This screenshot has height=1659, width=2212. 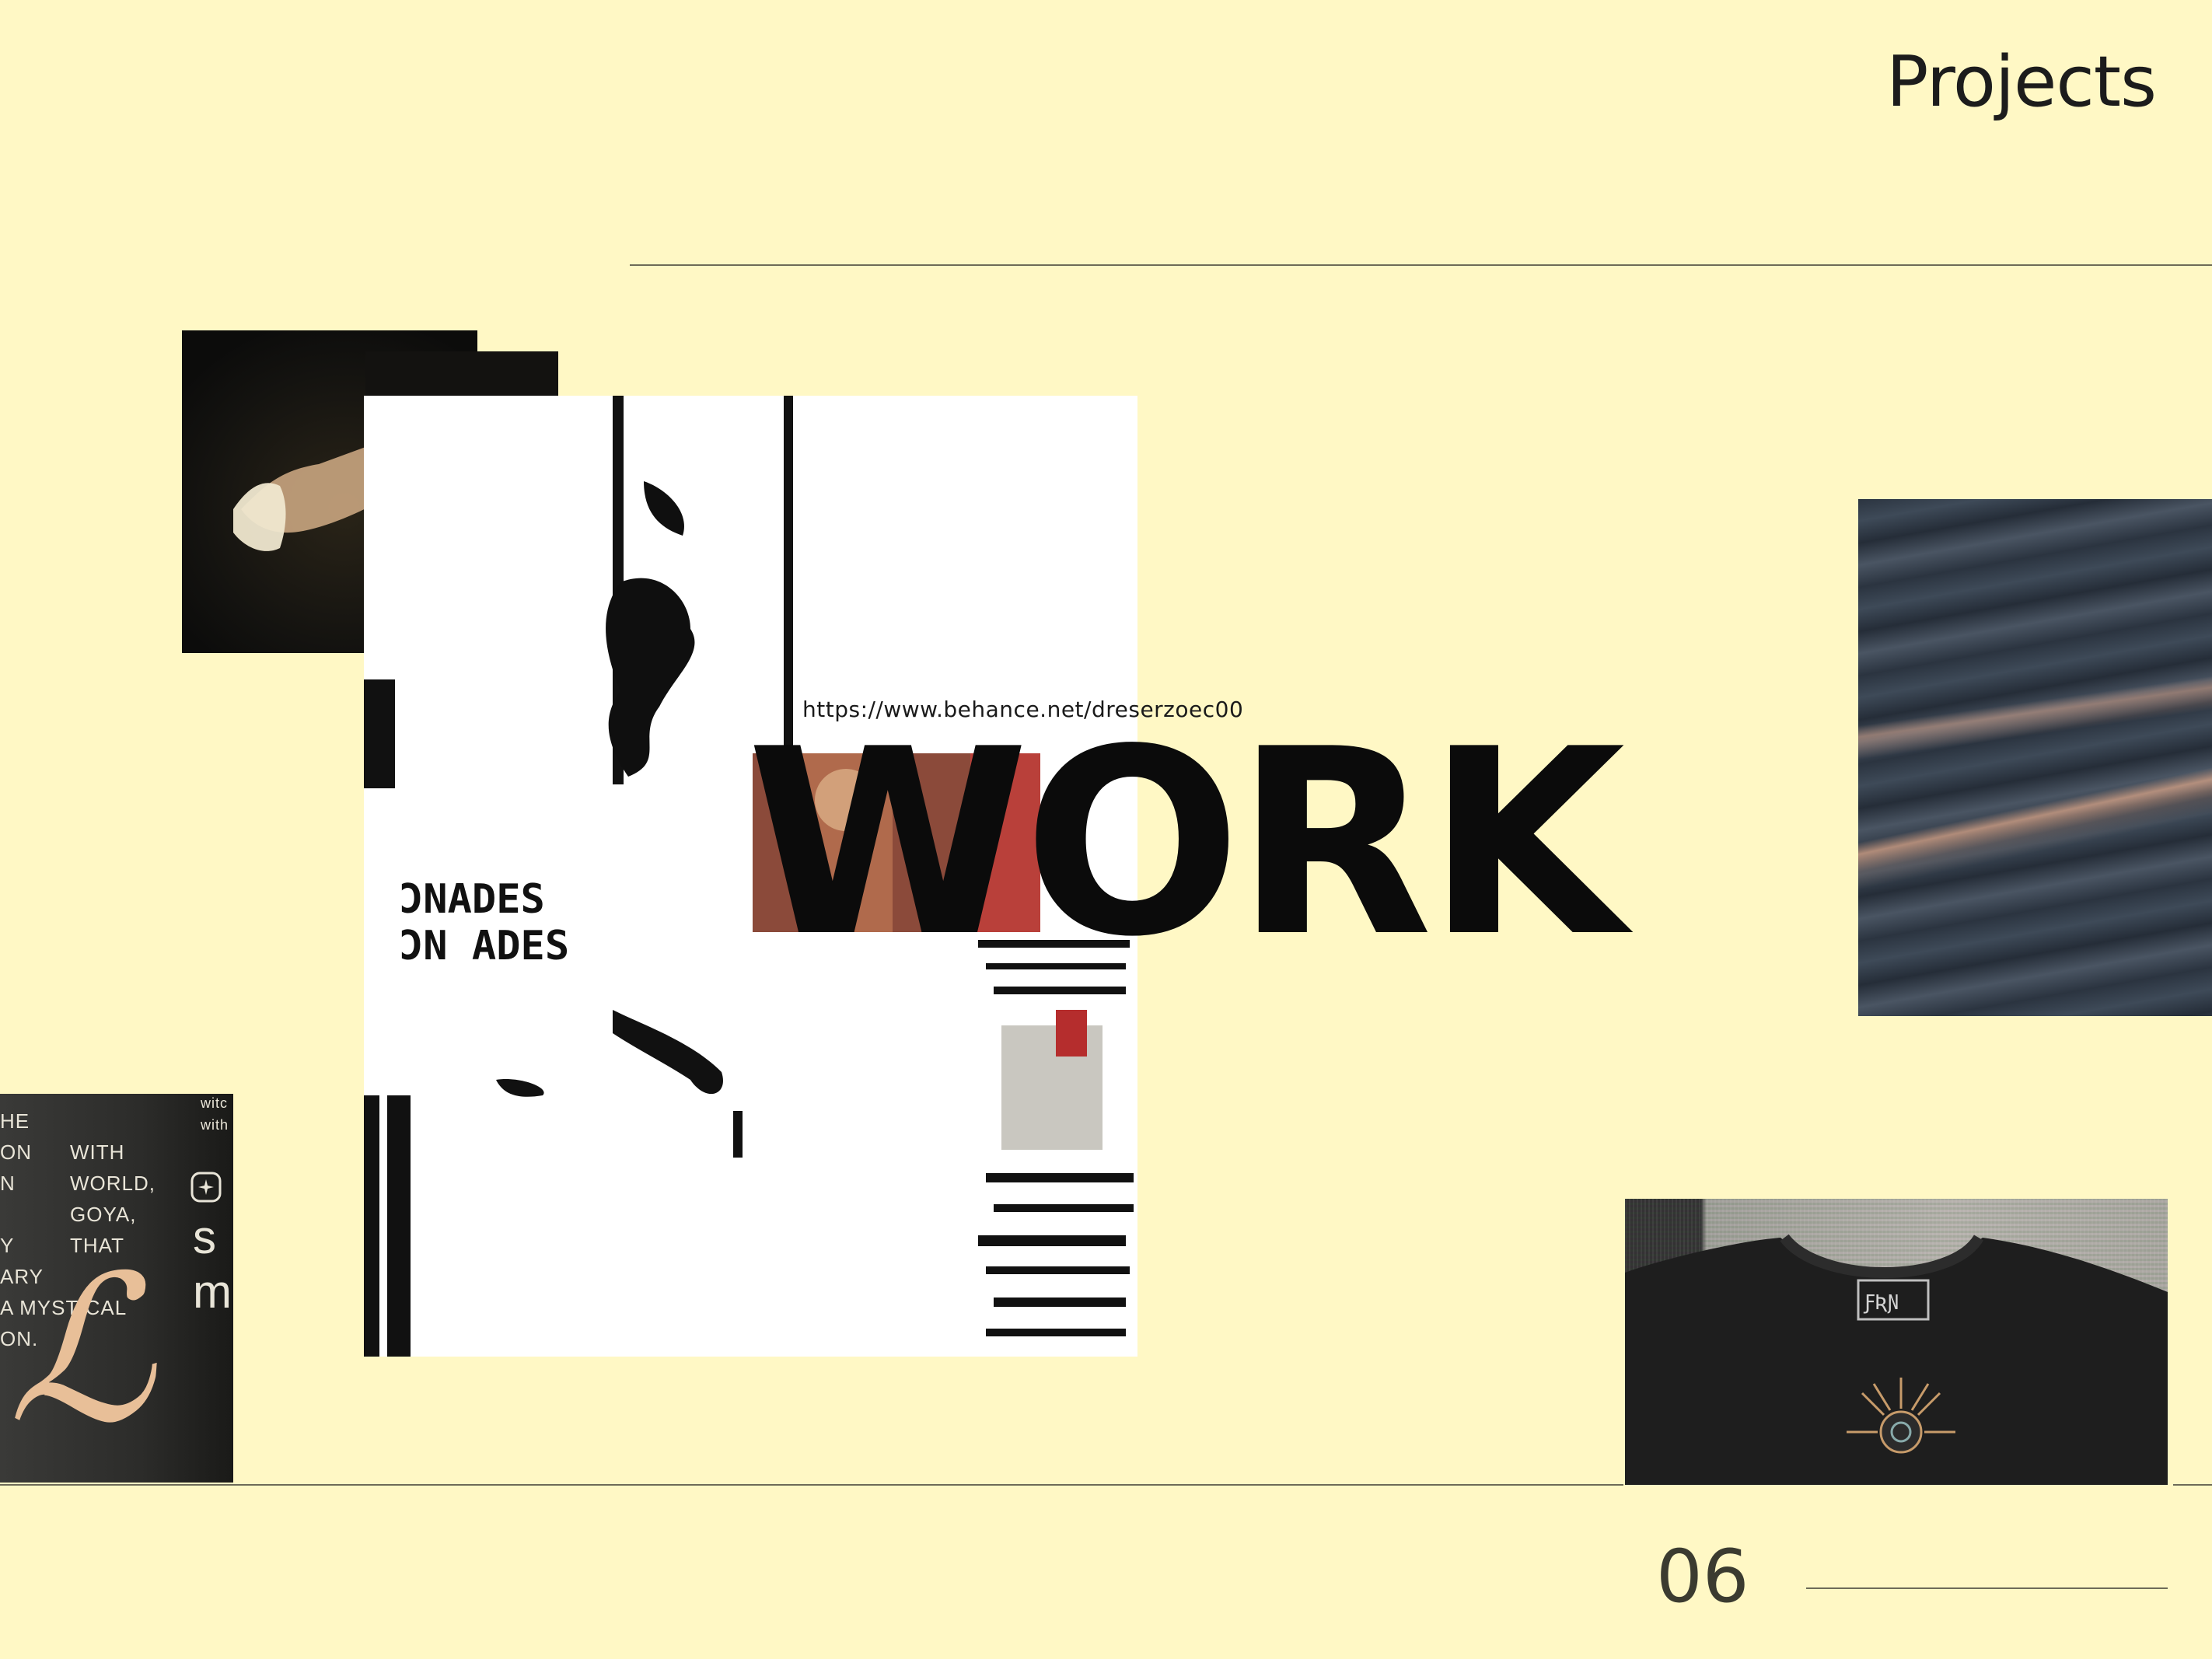 I want to click on water-waves-image, so click(x=2035, y=757).